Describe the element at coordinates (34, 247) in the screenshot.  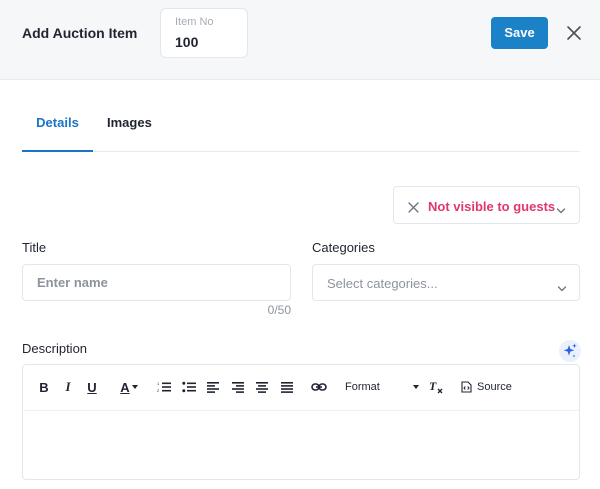
I see `title-label: Title` at that location.